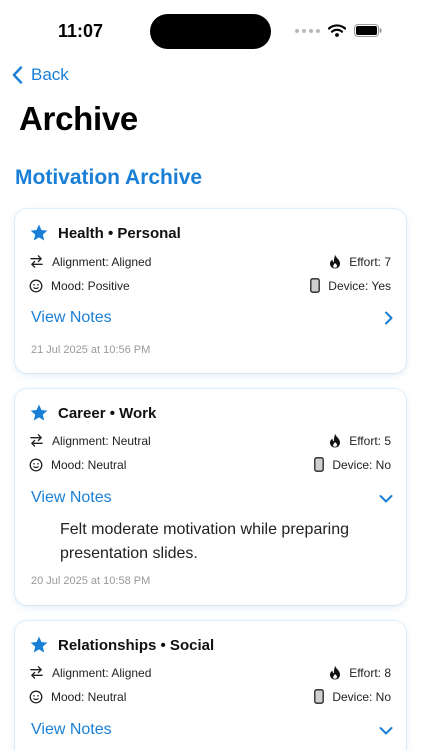  I want to click on section-title: Motivation Archive, so click(109, 177).